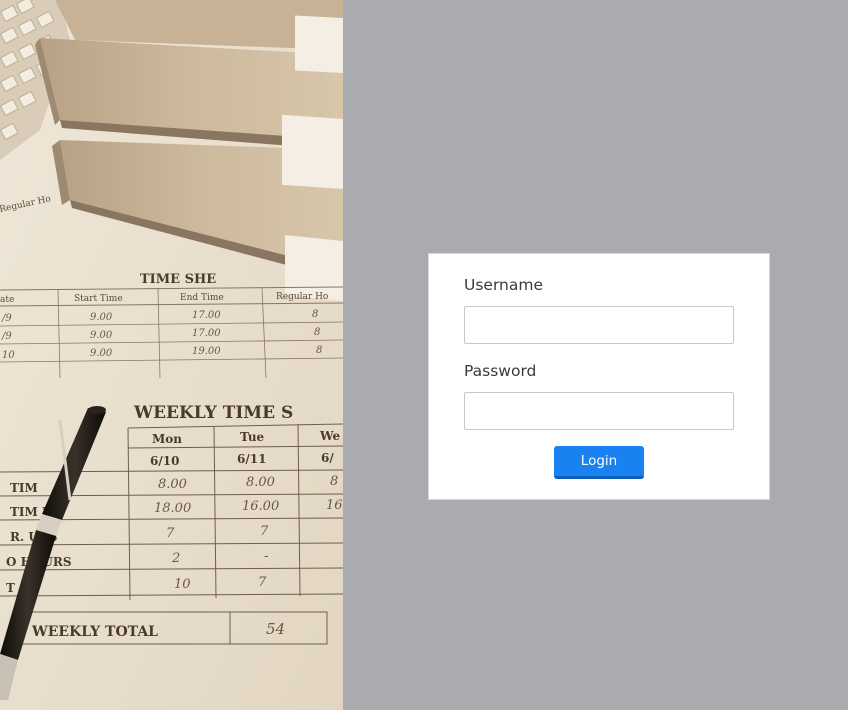  Describe the element at coordinates (599, 462) in the screenshot. I see `login-button: Login` at that location.